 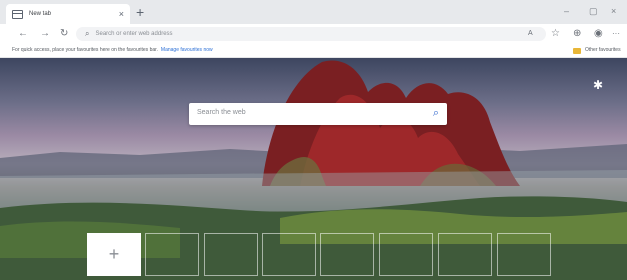 What do you see at coordinates (598, 34) in the screenshot?
I see `profile-icon: ◉` at bounding box center [598, 34].